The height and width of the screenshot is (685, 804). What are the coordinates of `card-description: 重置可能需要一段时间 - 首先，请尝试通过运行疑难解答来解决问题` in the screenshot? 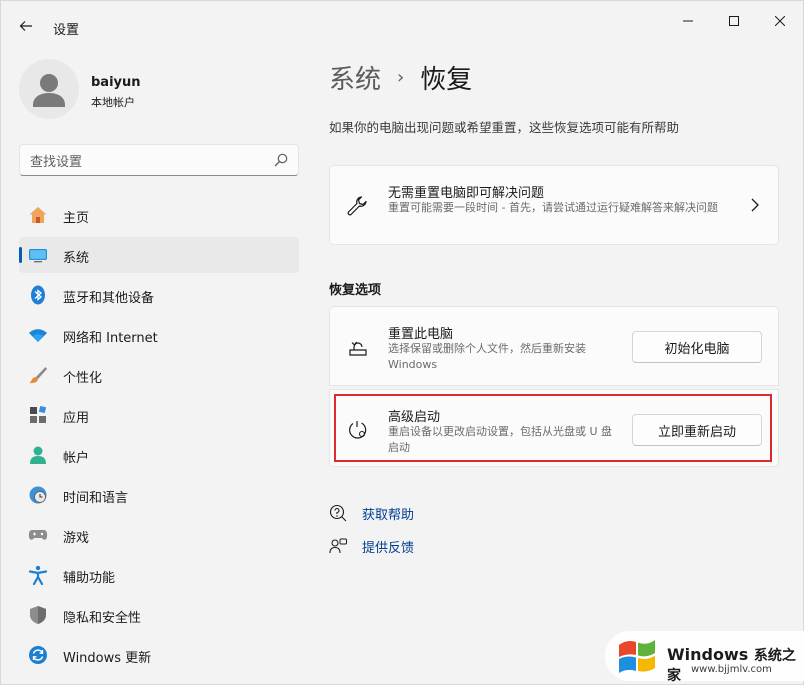 It's located at (553, 207).